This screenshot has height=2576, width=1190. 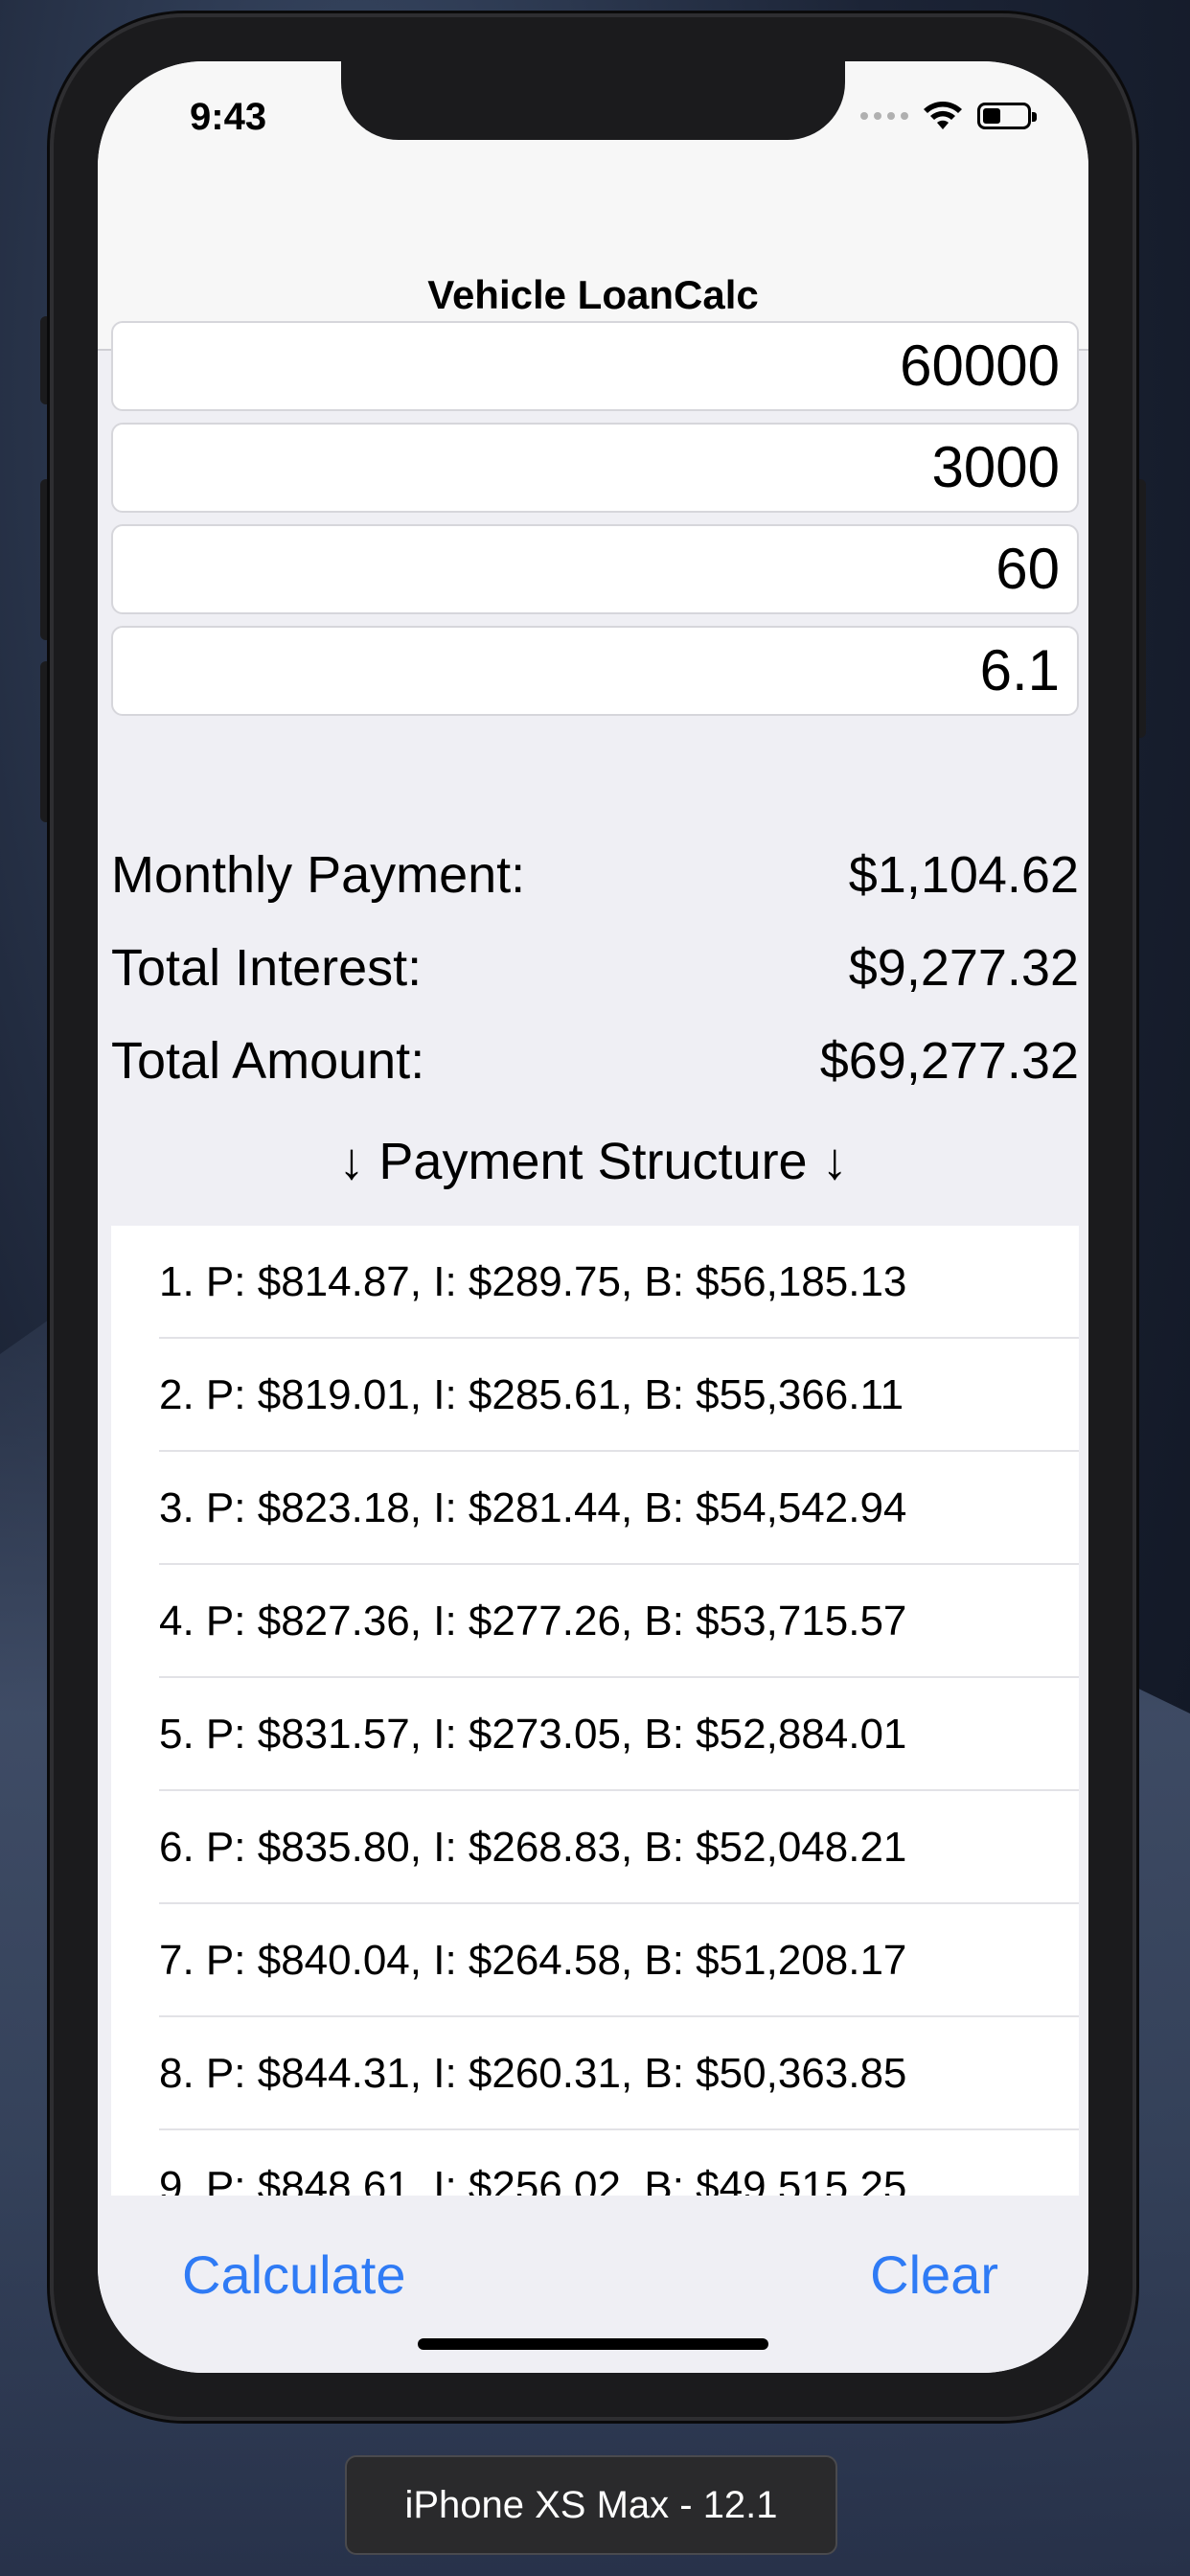 What do you see at coordinates (593, 2344) in the screenshot?
I see `home-indicator` at bounding box center [593, 2344].